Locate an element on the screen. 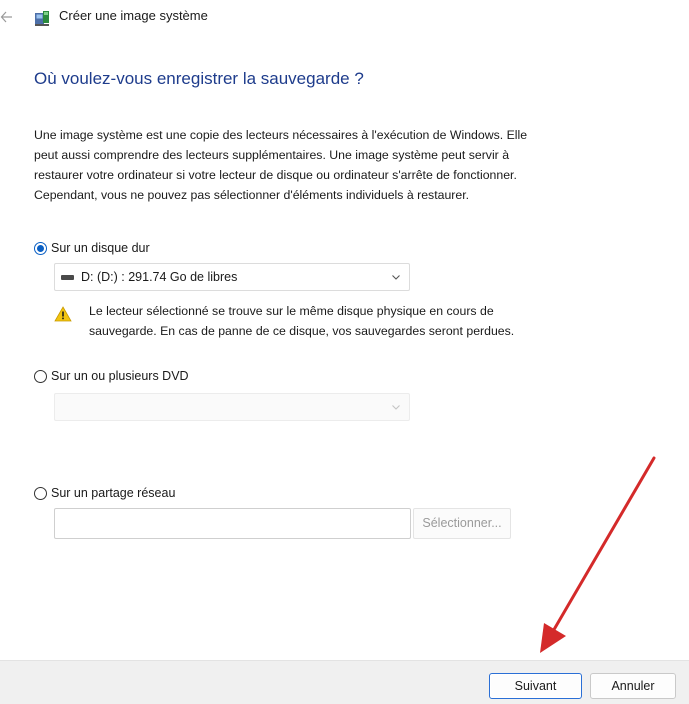 The image size is (689, 704). dvd-radio is located at coordinates (40, 376).